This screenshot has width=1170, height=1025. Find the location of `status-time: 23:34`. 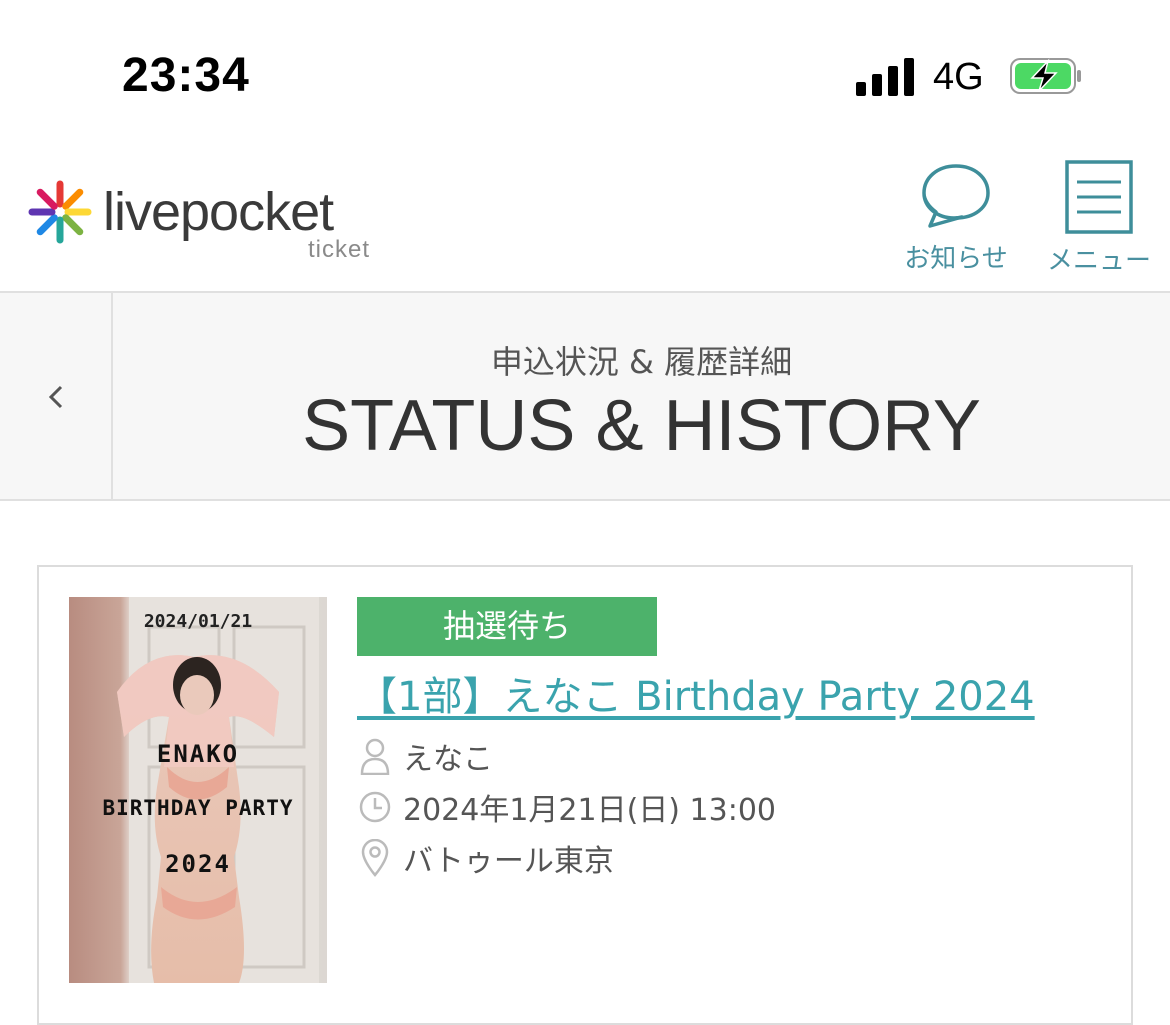

status-time: 23:34 is located at coordinates (186, 75).